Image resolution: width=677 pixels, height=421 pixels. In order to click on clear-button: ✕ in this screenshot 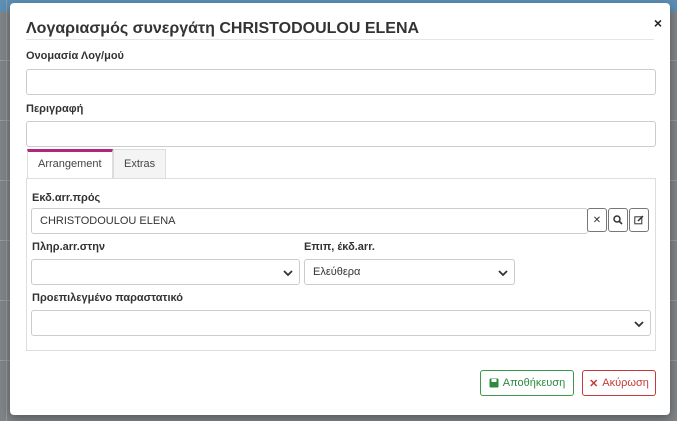, I will do `click(597, 220)`.